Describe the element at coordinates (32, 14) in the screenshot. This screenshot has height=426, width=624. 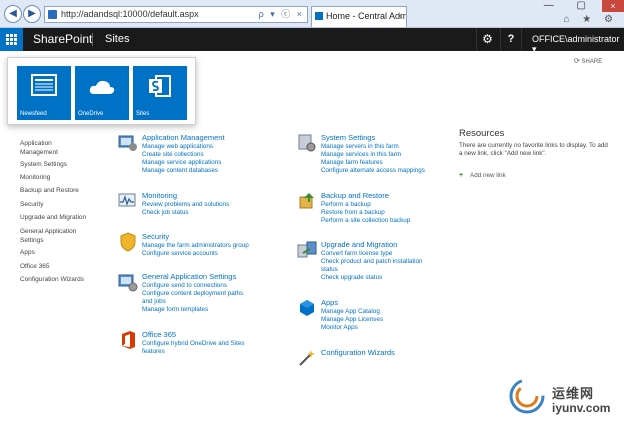
I see `forward-button: ▶` at that location.